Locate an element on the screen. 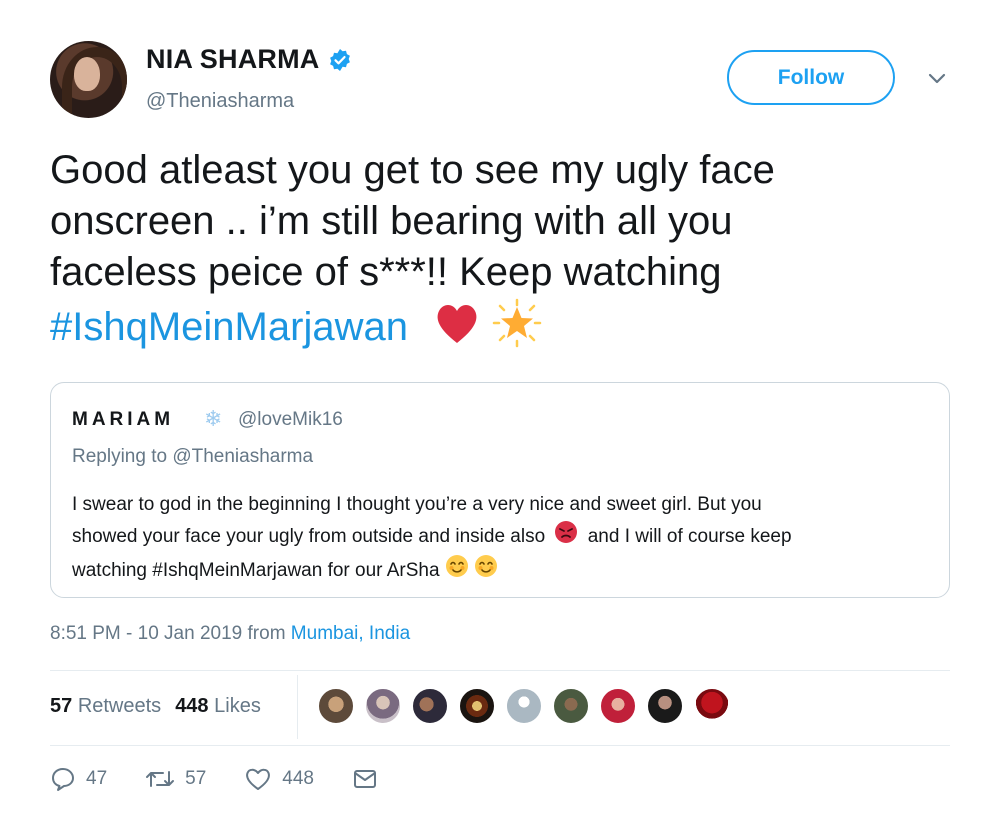 The width and height of the screenshot is (1000, 823). author-handle: @Theniasharma is located at coordinates (220, 101).